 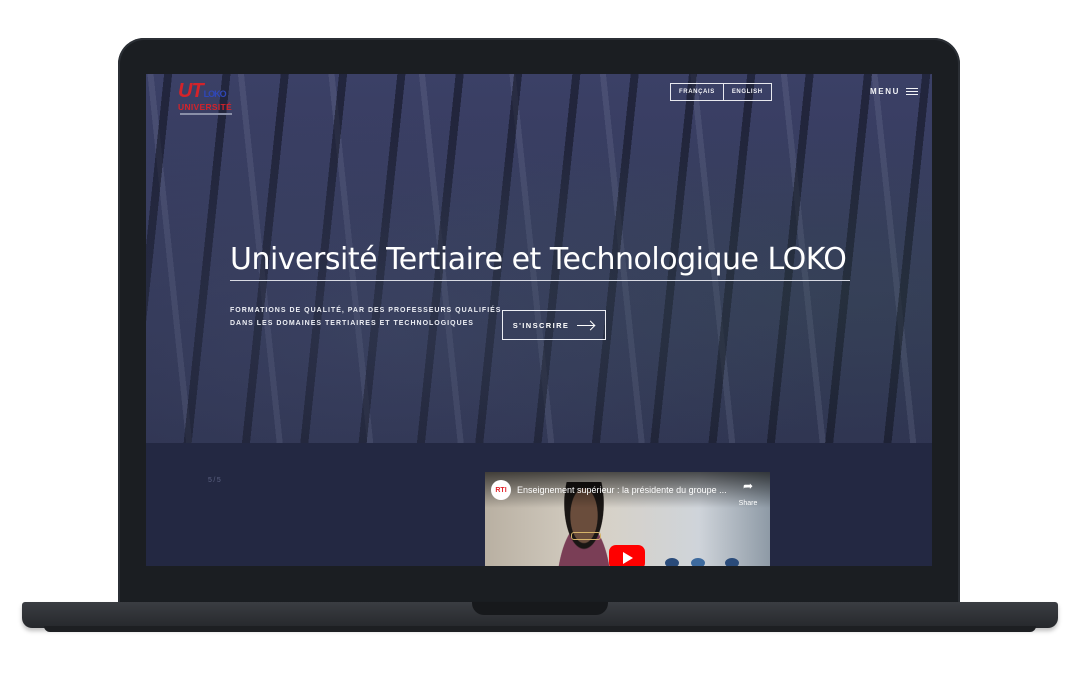 I want to click on laptop-base-foot, so click(x=540, y=629).